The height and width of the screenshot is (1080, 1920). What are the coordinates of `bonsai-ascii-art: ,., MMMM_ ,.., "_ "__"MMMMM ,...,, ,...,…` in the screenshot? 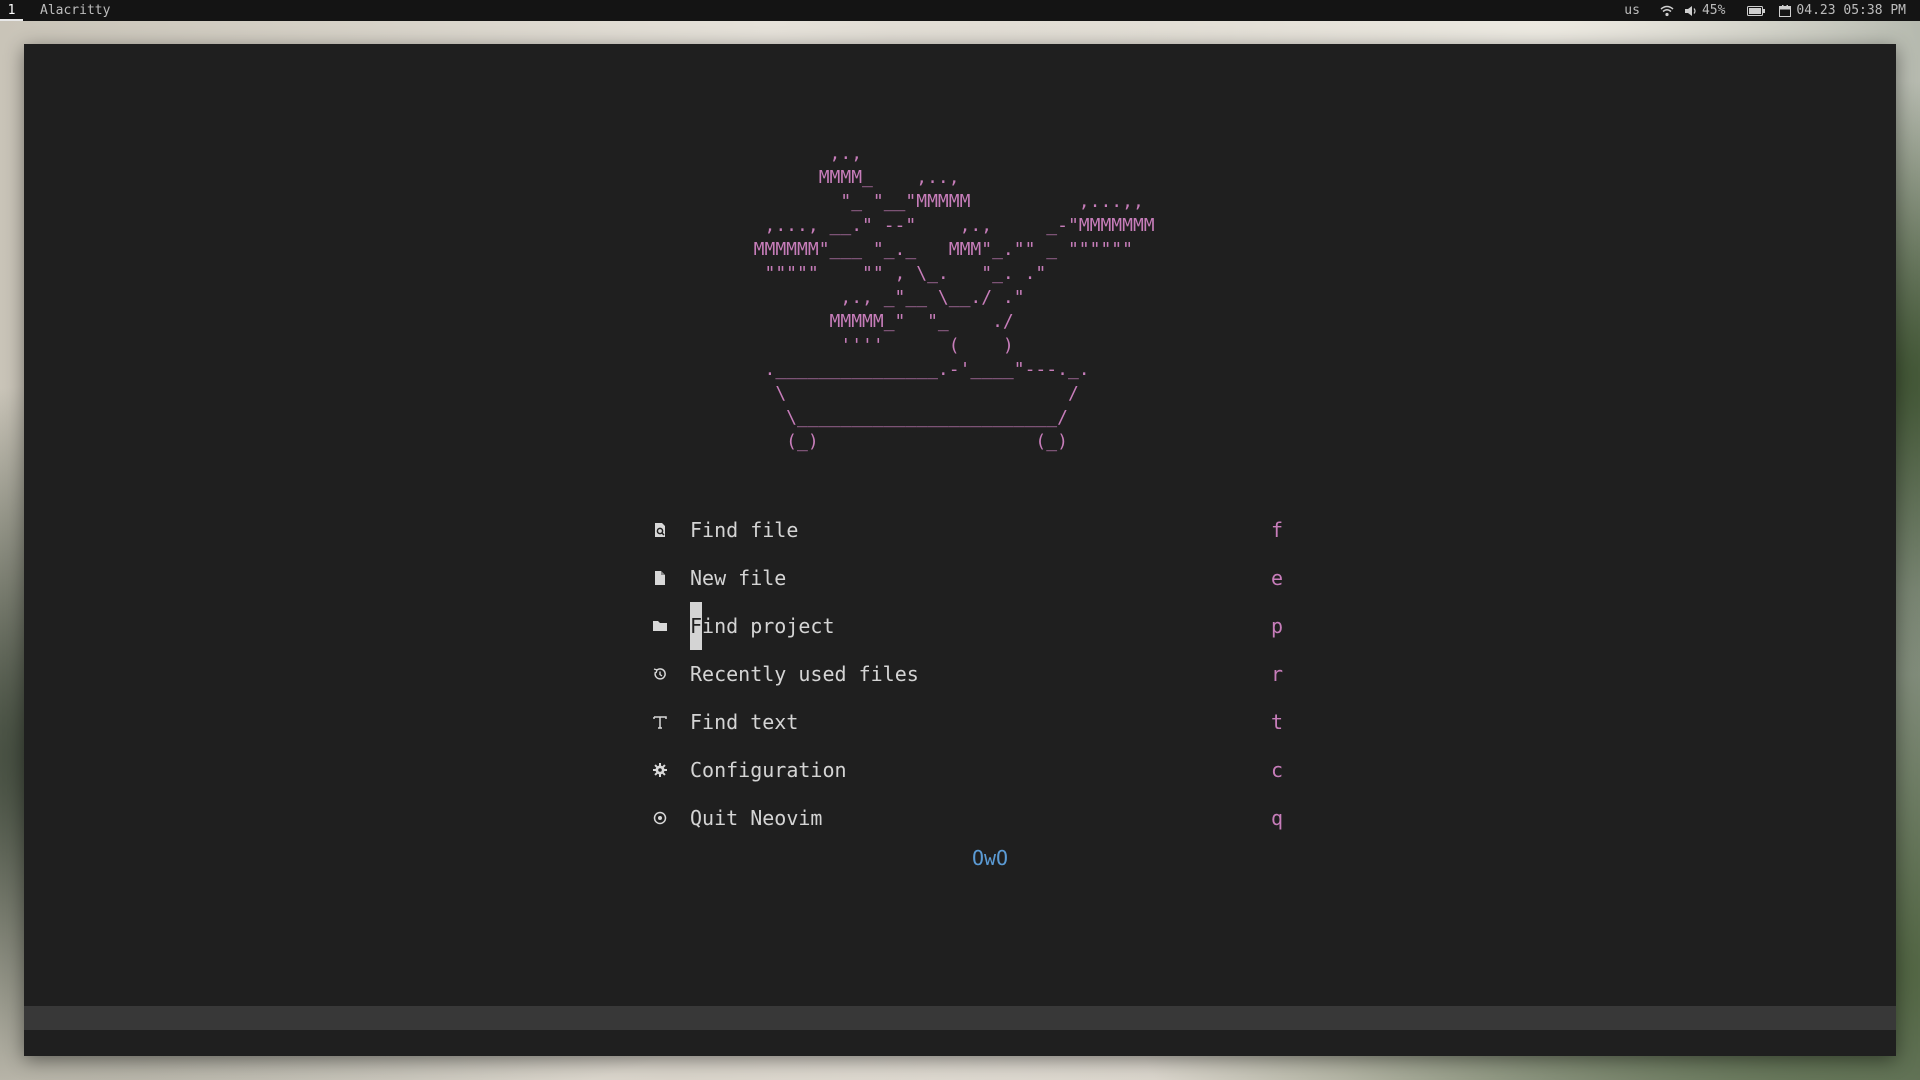 It's located at (954, 297).